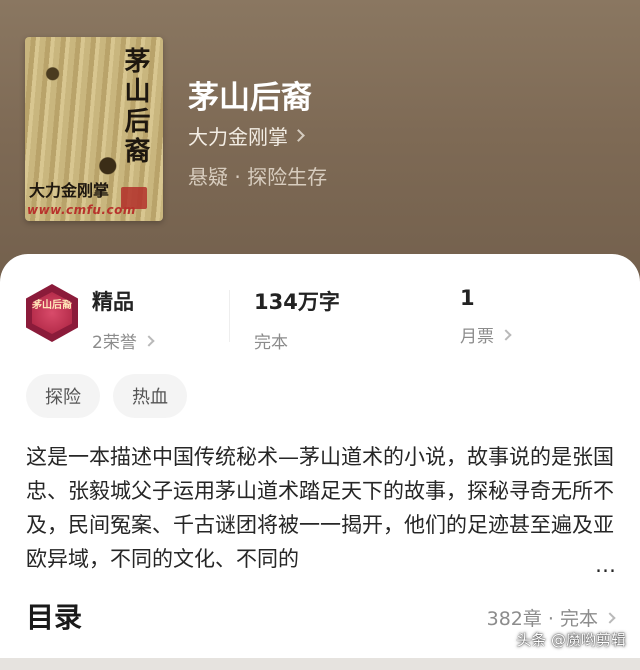  I want to click on stat-quality-label-row: 2荣誉, so click(123, 340).